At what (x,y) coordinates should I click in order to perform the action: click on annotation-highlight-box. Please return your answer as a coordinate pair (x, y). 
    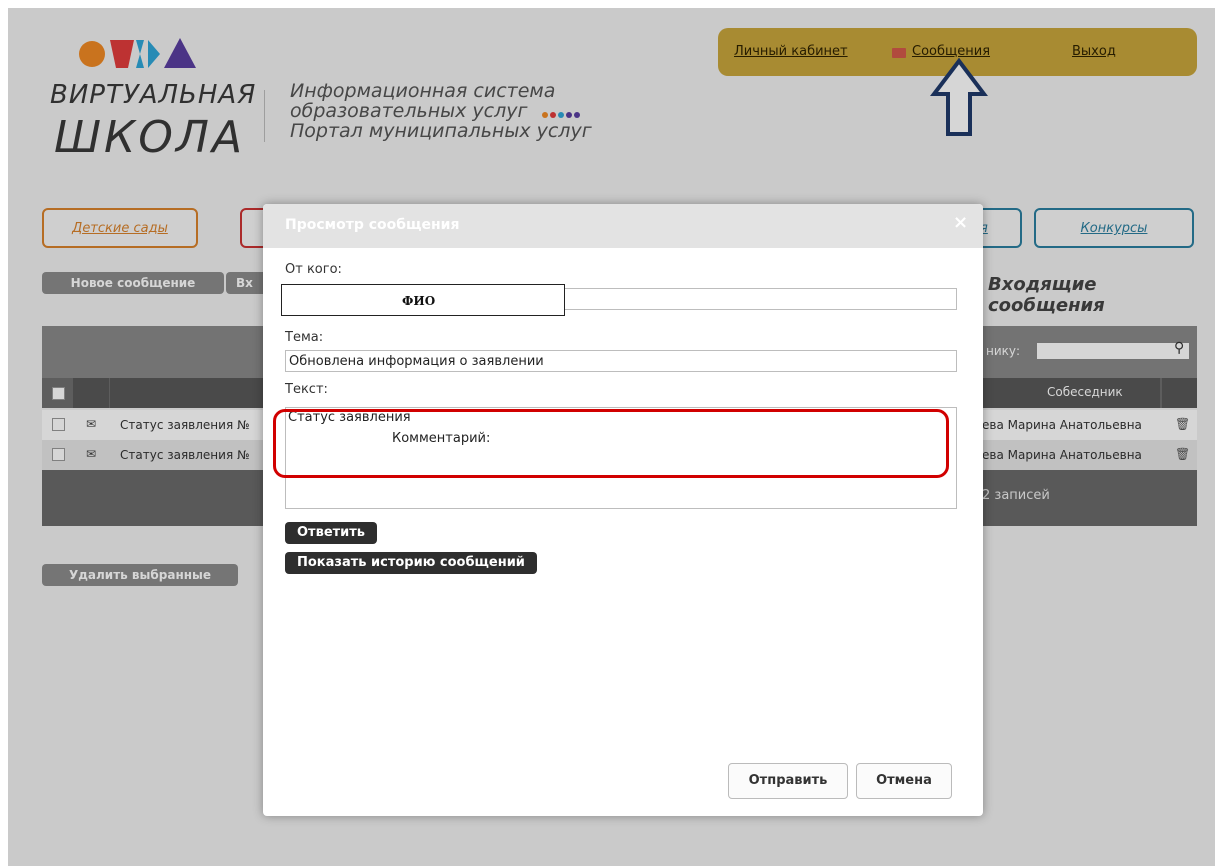
    Looking at the image, I should click on (611, 443).